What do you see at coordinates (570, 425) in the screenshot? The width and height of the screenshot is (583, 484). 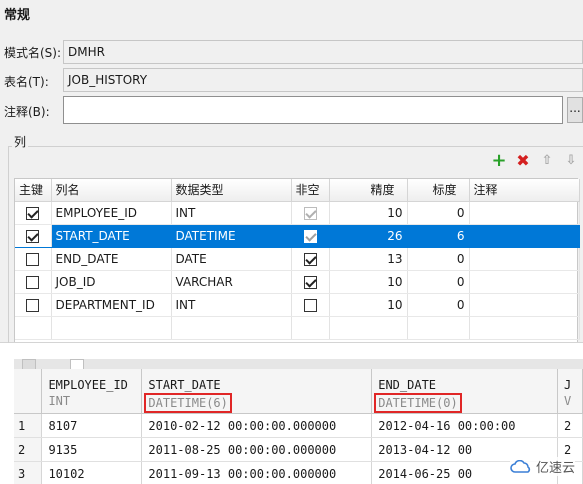 I see `result-cell: 2` at bounding box center [570, 425].